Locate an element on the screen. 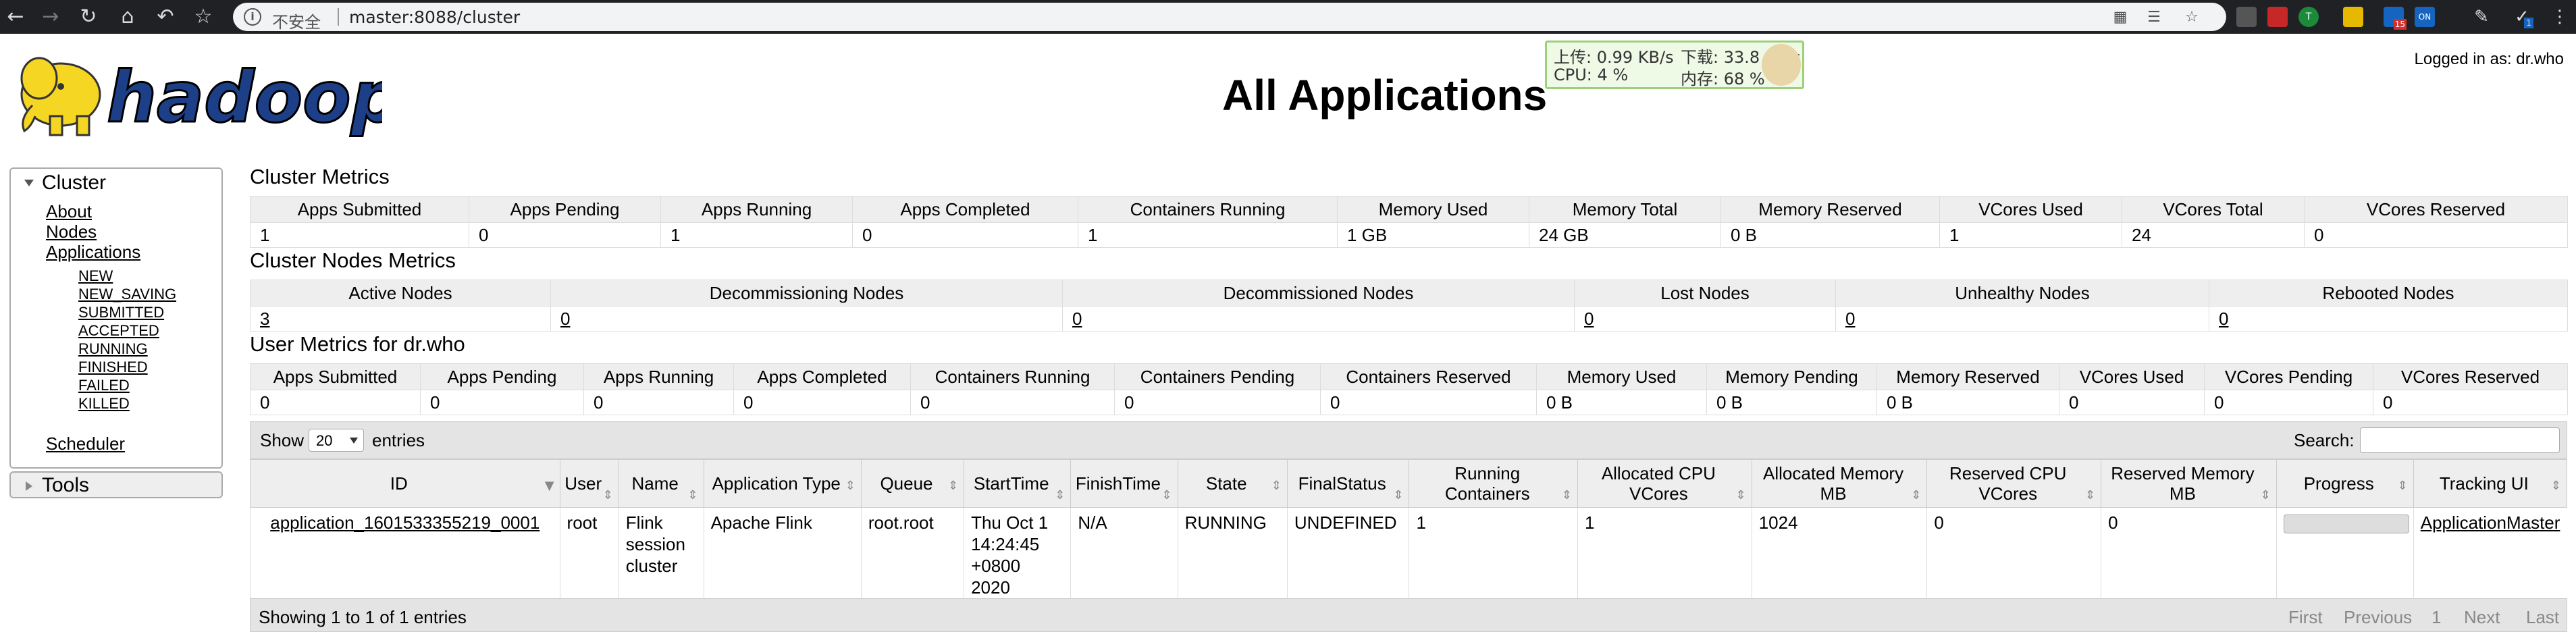 This screenshot has width=2576, height=632. column-header-reserved-vcores: Reserved CPU VCores ⇕ is located at coordinates (2014, 483).